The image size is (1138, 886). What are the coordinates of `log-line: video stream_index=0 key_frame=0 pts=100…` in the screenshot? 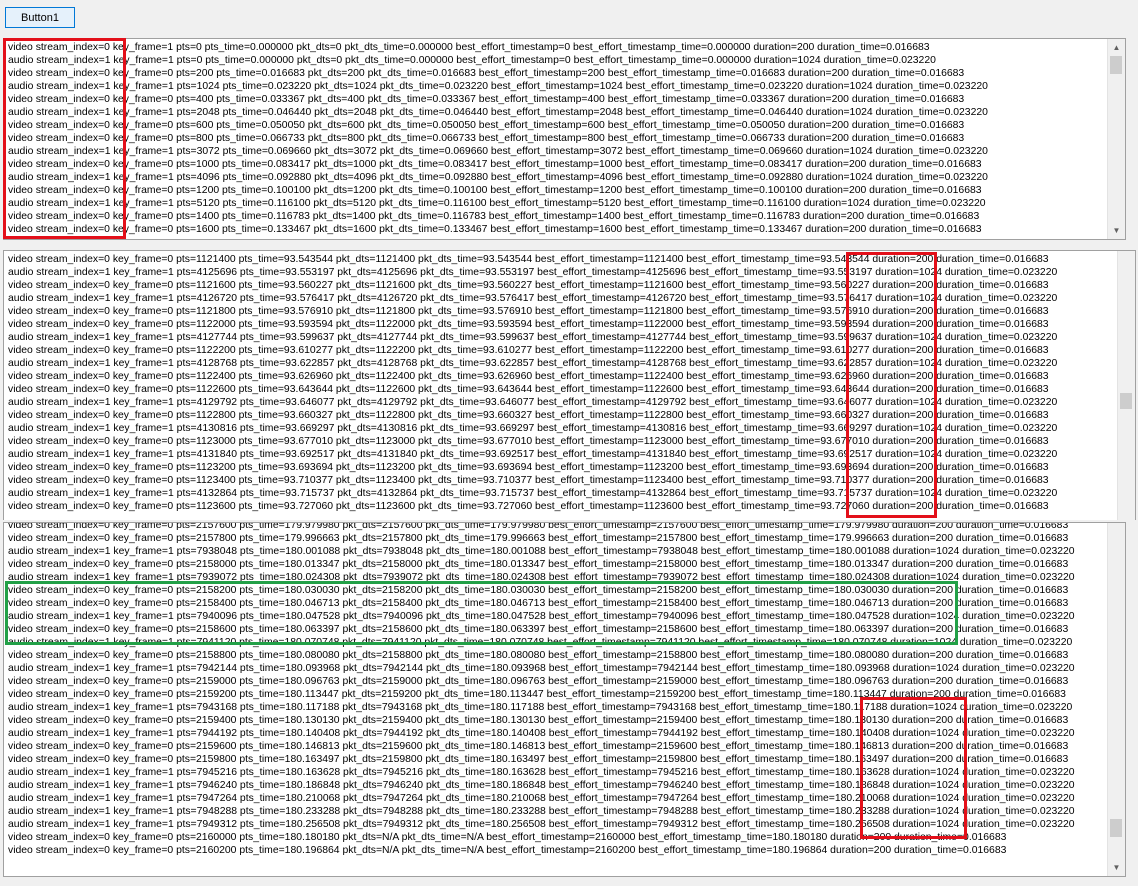 It's located at (495, 164).